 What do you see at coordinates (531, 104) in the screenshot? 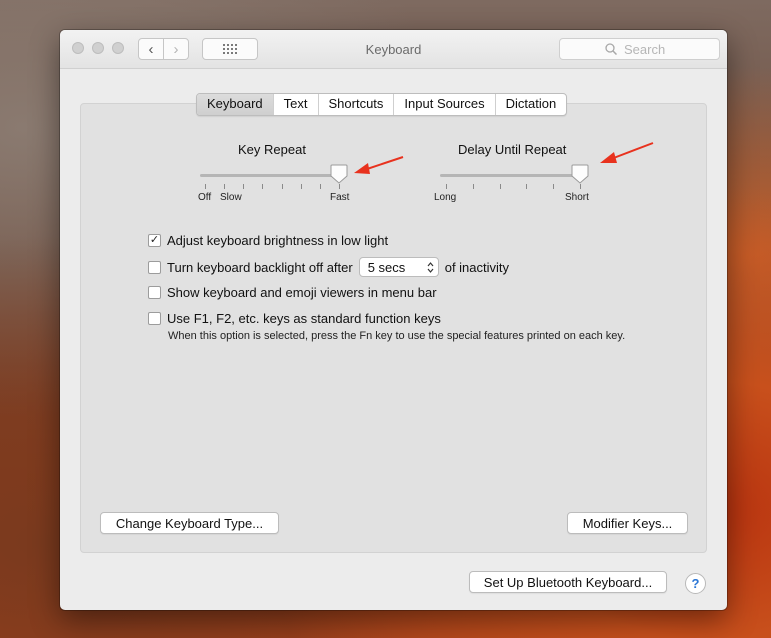
I see `tab-dictation: Dictation` at bounding box center [531, 104].